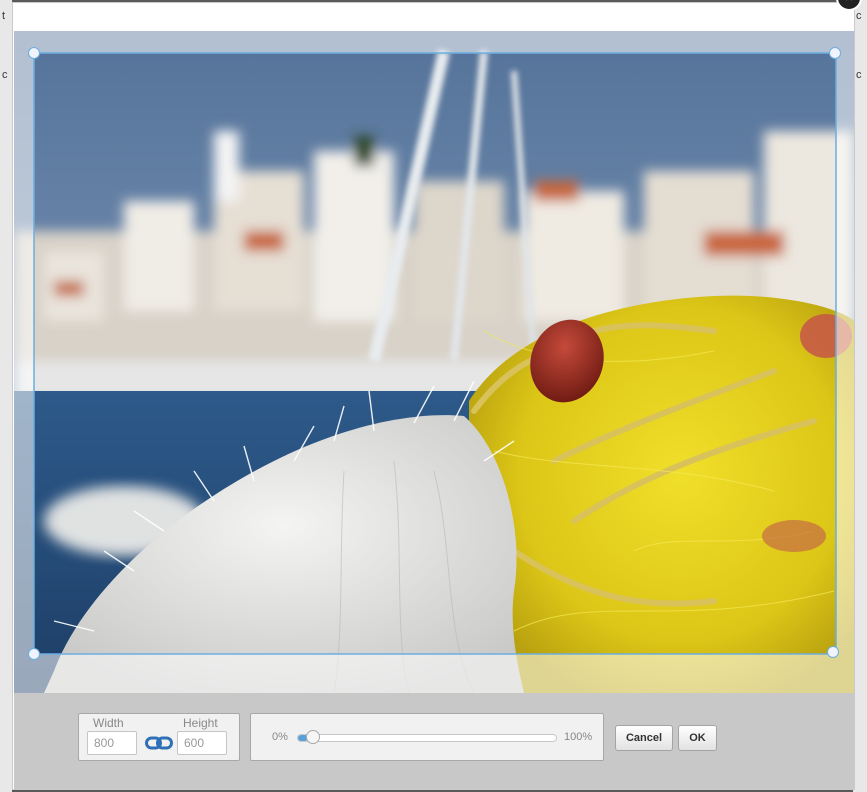 The width and height of the screenshot is (867, 792). What do you see at coordinates (200, 723) in the screenshot?
I see `height-label: Height` at bounding box center [200, 723].